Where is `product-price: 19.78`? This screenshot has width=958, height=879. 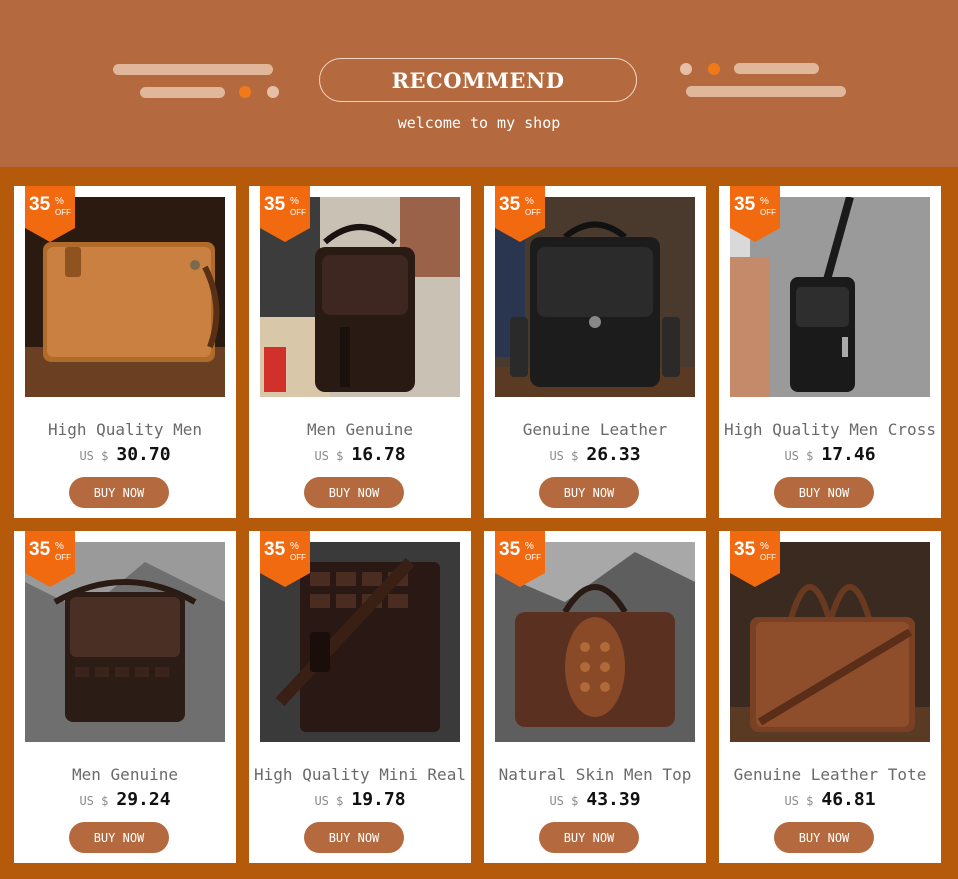
product-price: 19.78 is located at coordinates (378, 799).